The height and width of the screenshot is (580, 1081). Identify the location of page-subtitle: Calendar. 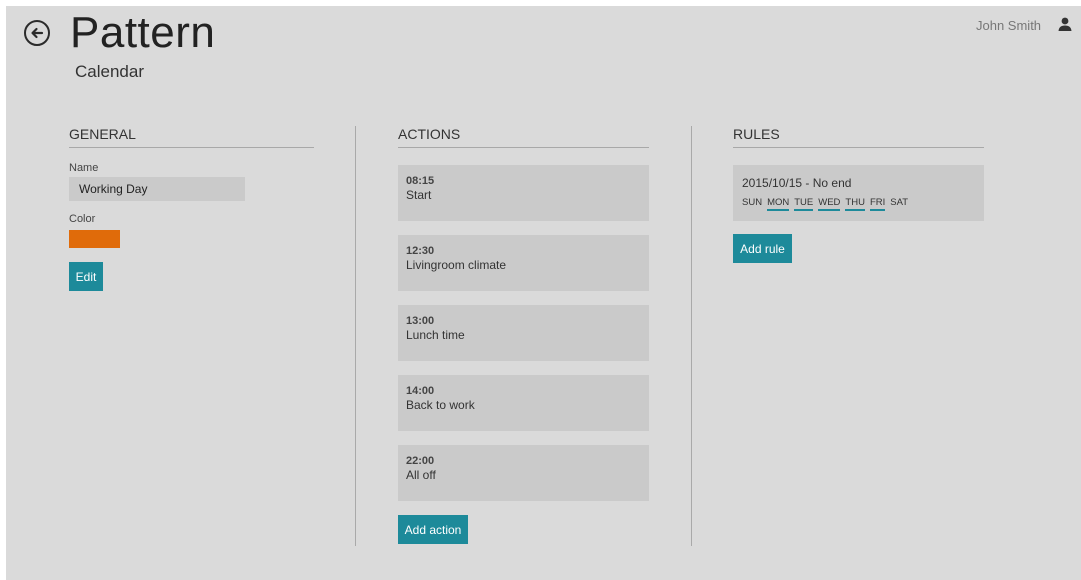
(109, 71).